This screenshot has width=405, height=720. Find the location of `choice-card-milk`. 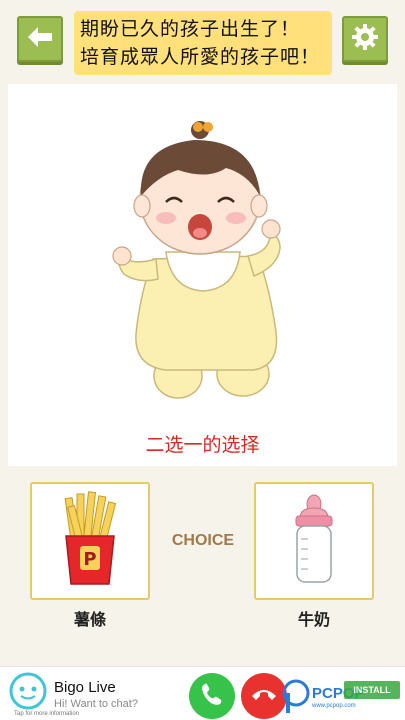

choice-card-milk is located at coordinates (314, 541).